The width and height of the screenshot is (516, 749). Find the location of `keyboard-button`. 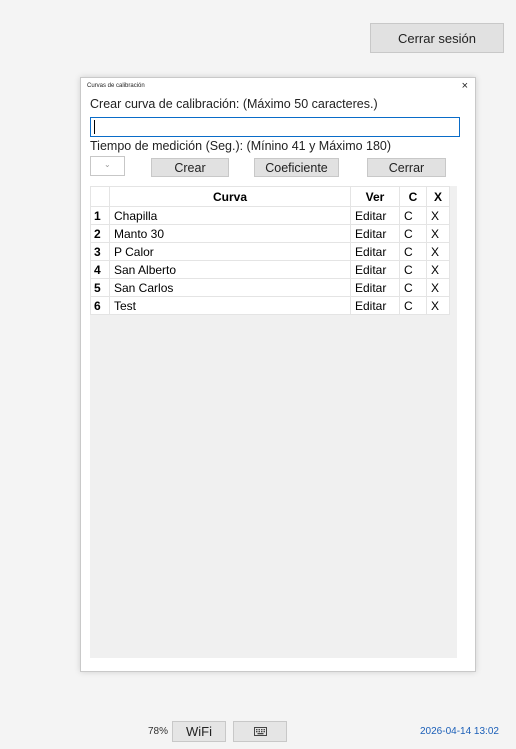

keyboard-button is located at coordinates (260, 731).